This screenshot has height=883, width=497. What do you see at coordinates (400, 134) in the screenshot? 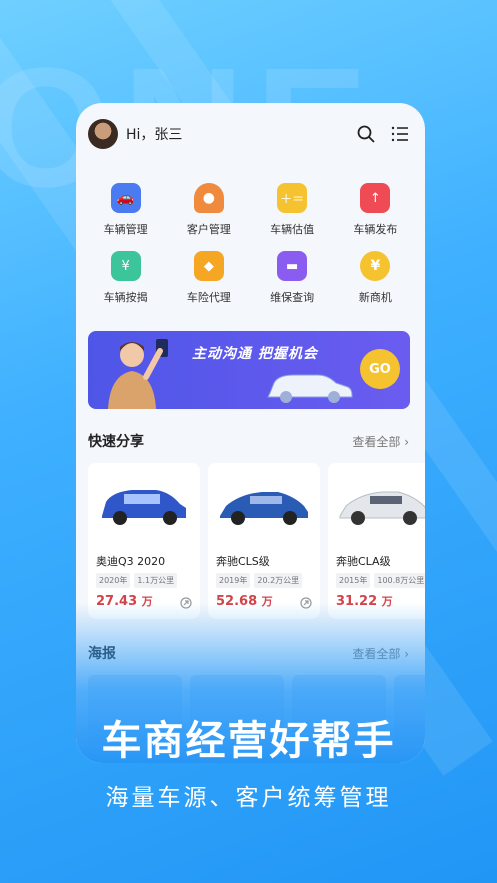
I see `menu-list-icon` at bounding box center [400, 134].